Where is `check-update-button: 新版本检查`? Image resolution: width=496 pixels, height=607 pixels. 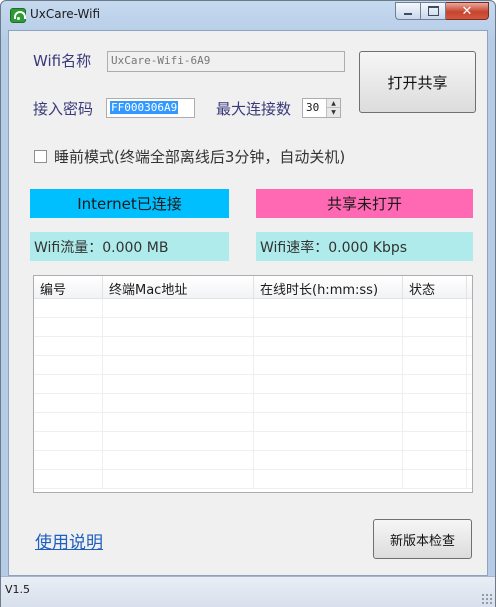
check-update-button: 新版本检查 is located at coordinates (422, 539).